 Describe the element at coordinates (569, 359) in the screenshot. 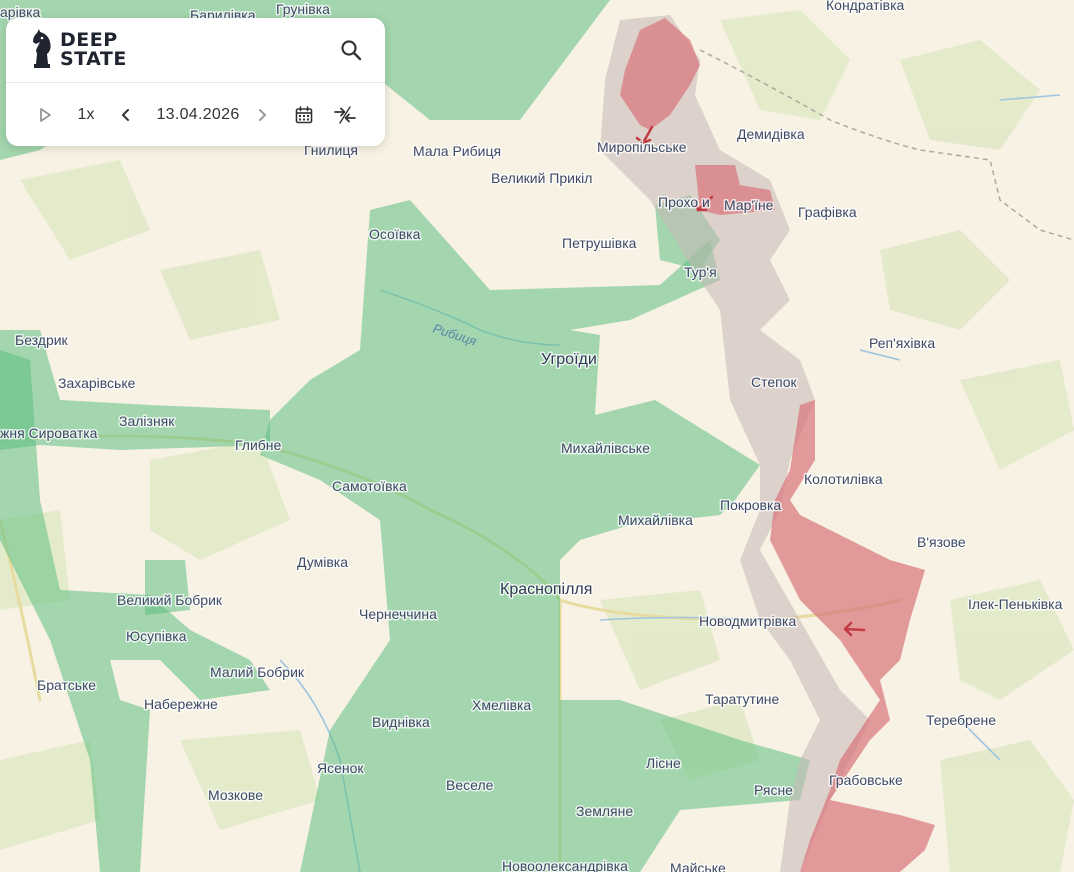

I see `place-label: Угроїди` at that location.